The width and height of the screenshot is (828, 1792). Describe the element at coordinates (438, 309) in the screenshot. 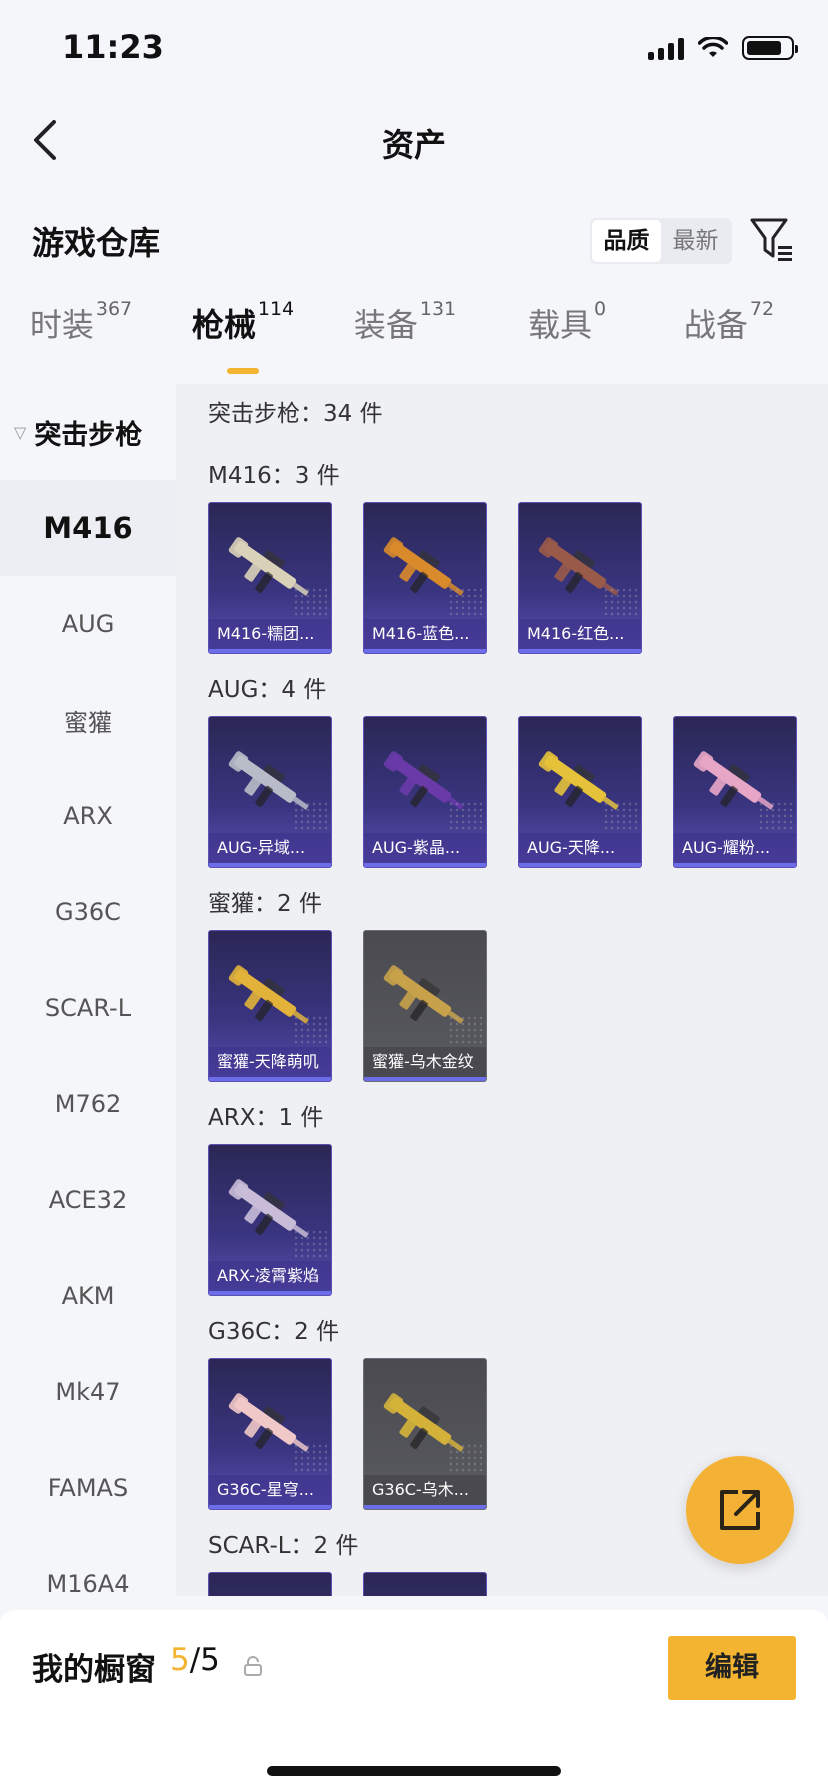

I see `tab-count: 131` at that location.